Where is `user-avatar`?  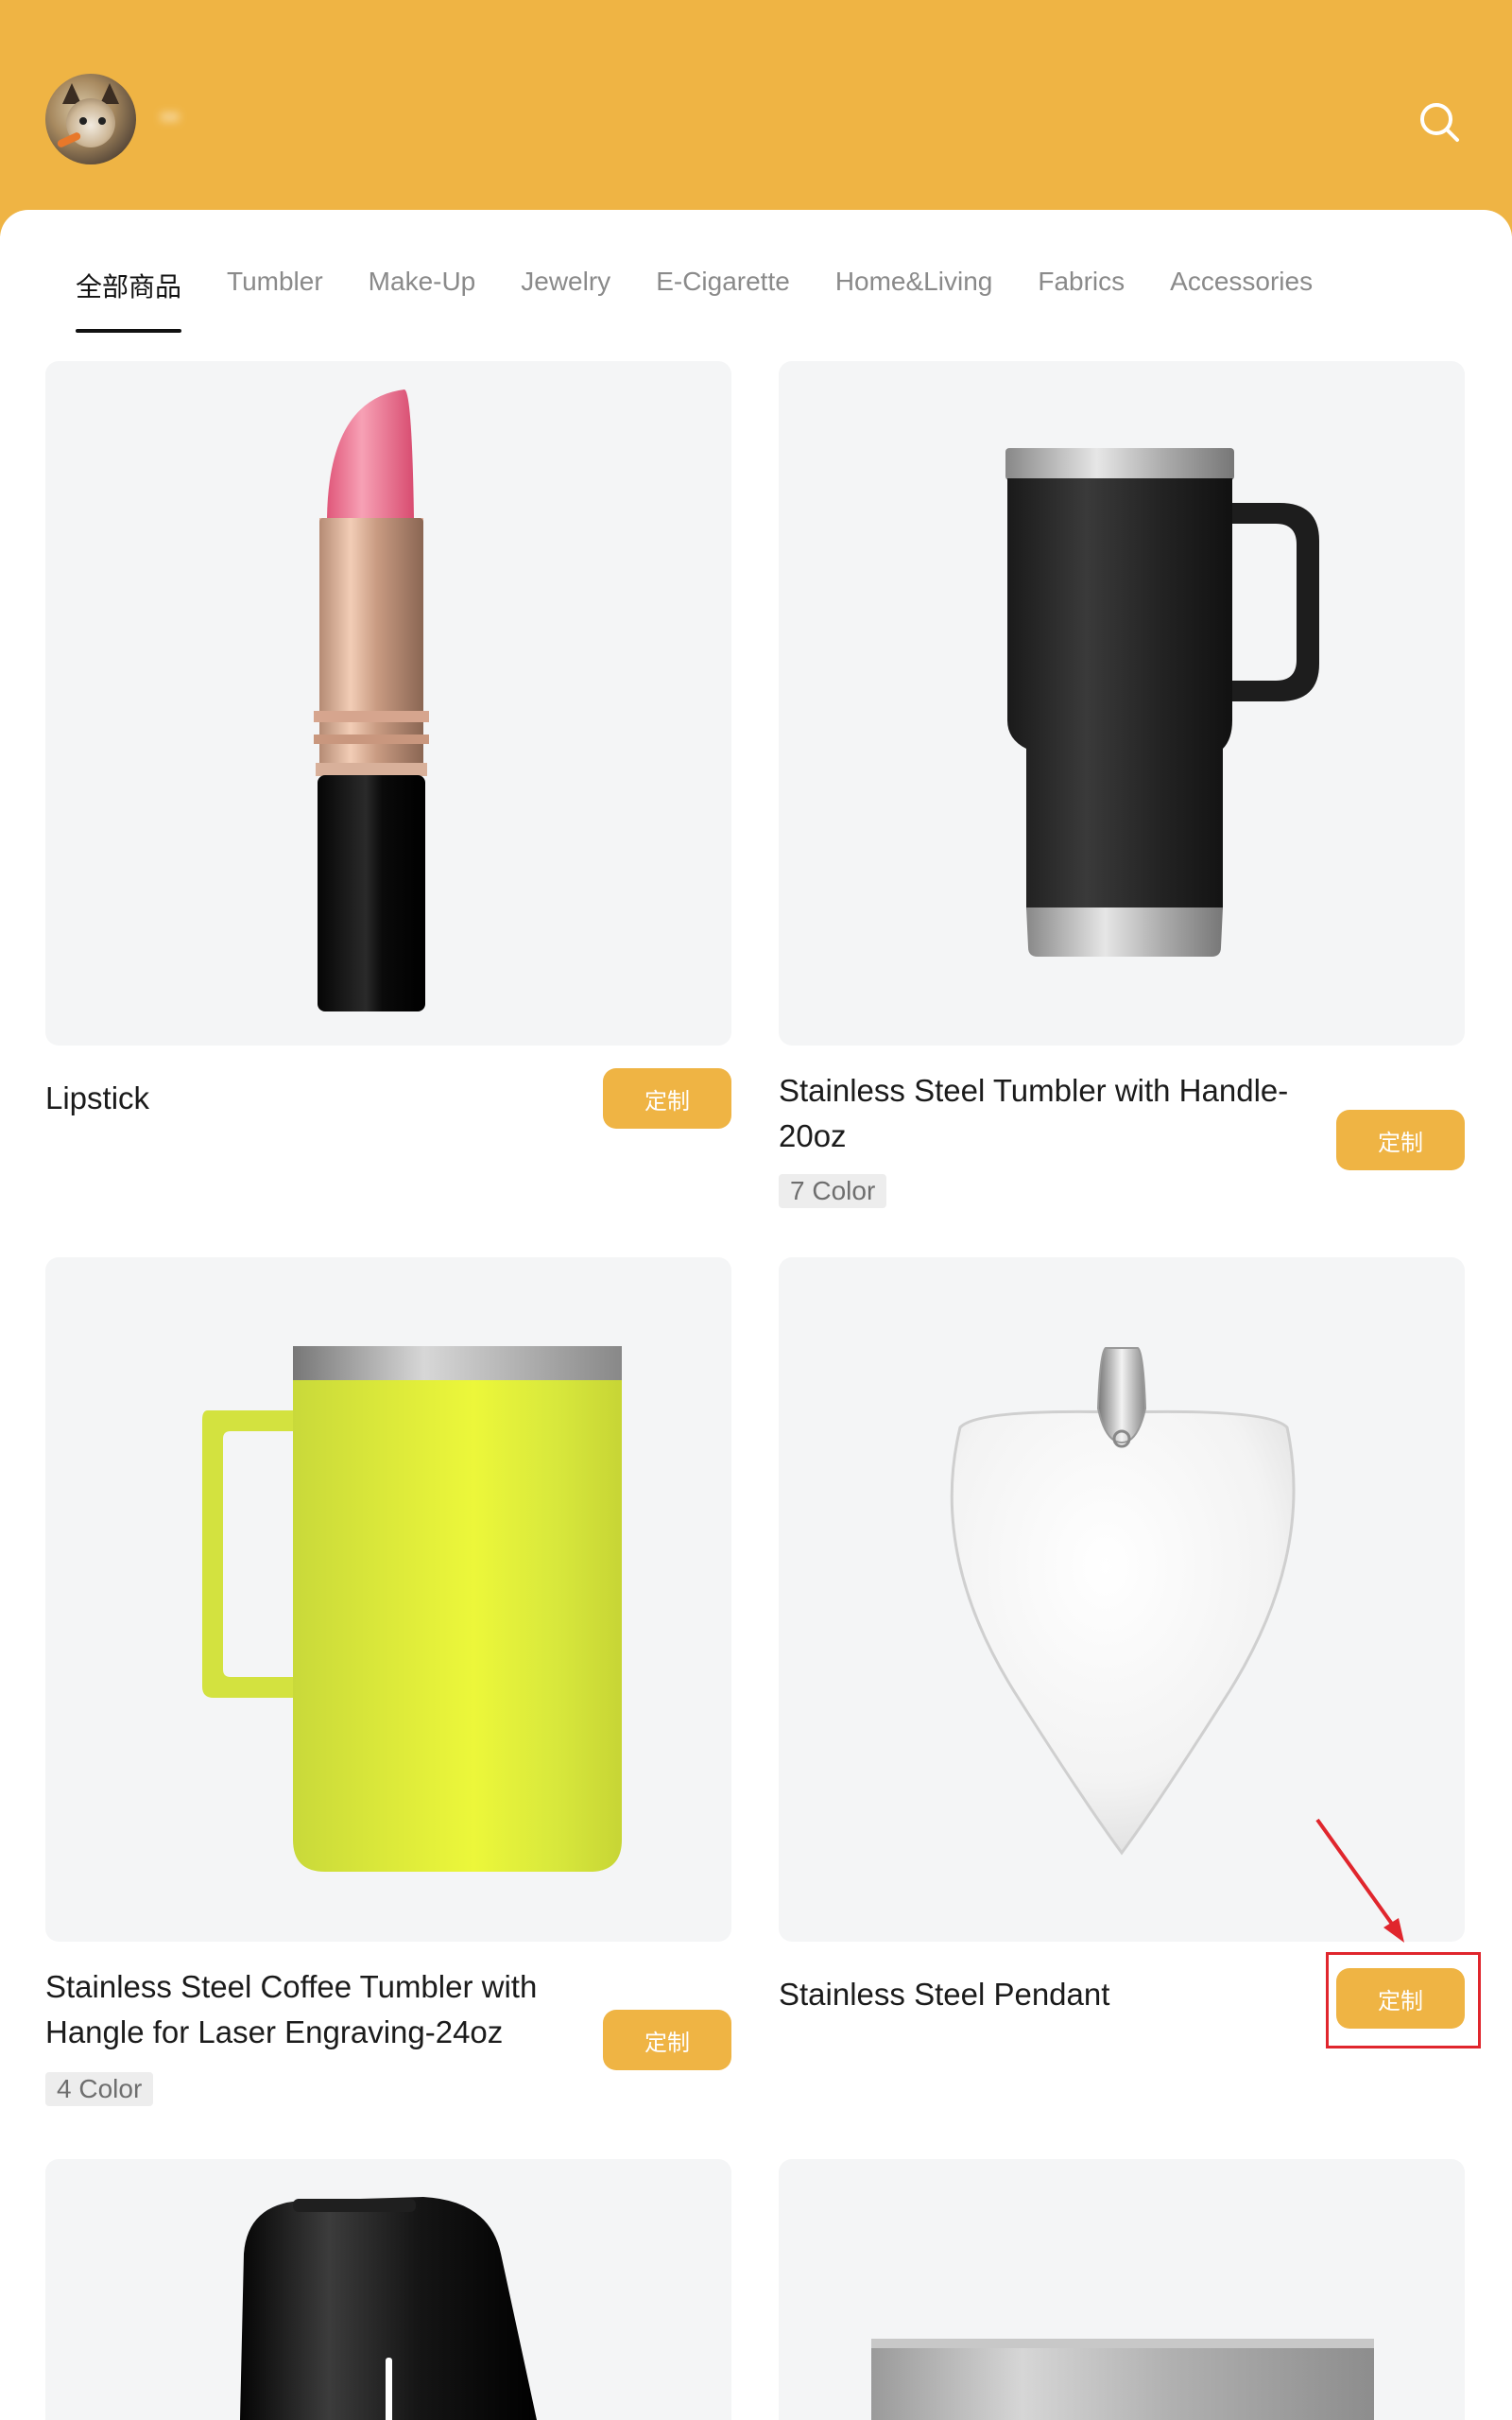 user-avatar is located at coordinates (90, 119).